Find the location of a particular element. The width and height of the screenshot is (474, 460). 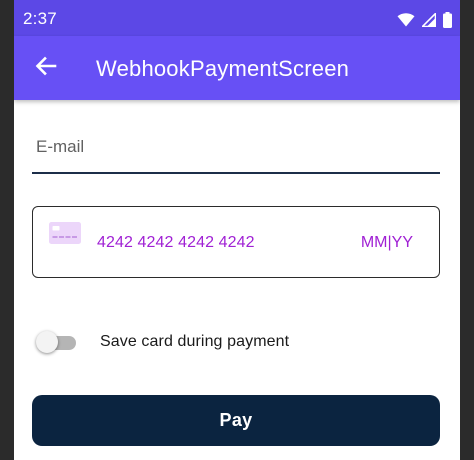

email-placeholder: E-mail is located at coordinates (60, 146).